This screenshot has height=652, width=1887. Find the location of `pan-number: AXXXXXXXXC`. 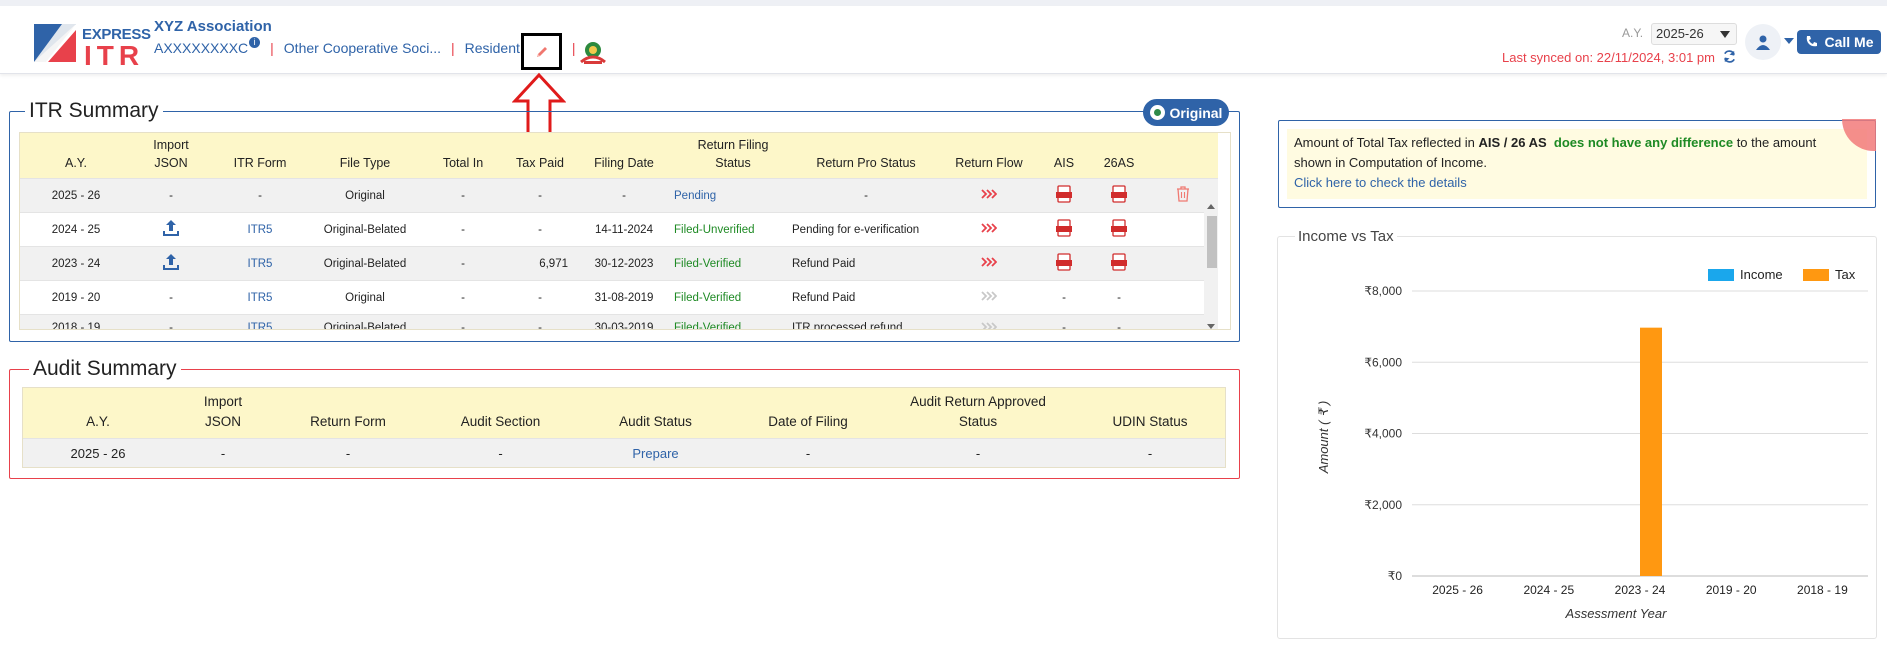

pan-number: AXXXXXXXXC is located at coordinates (201, 48).